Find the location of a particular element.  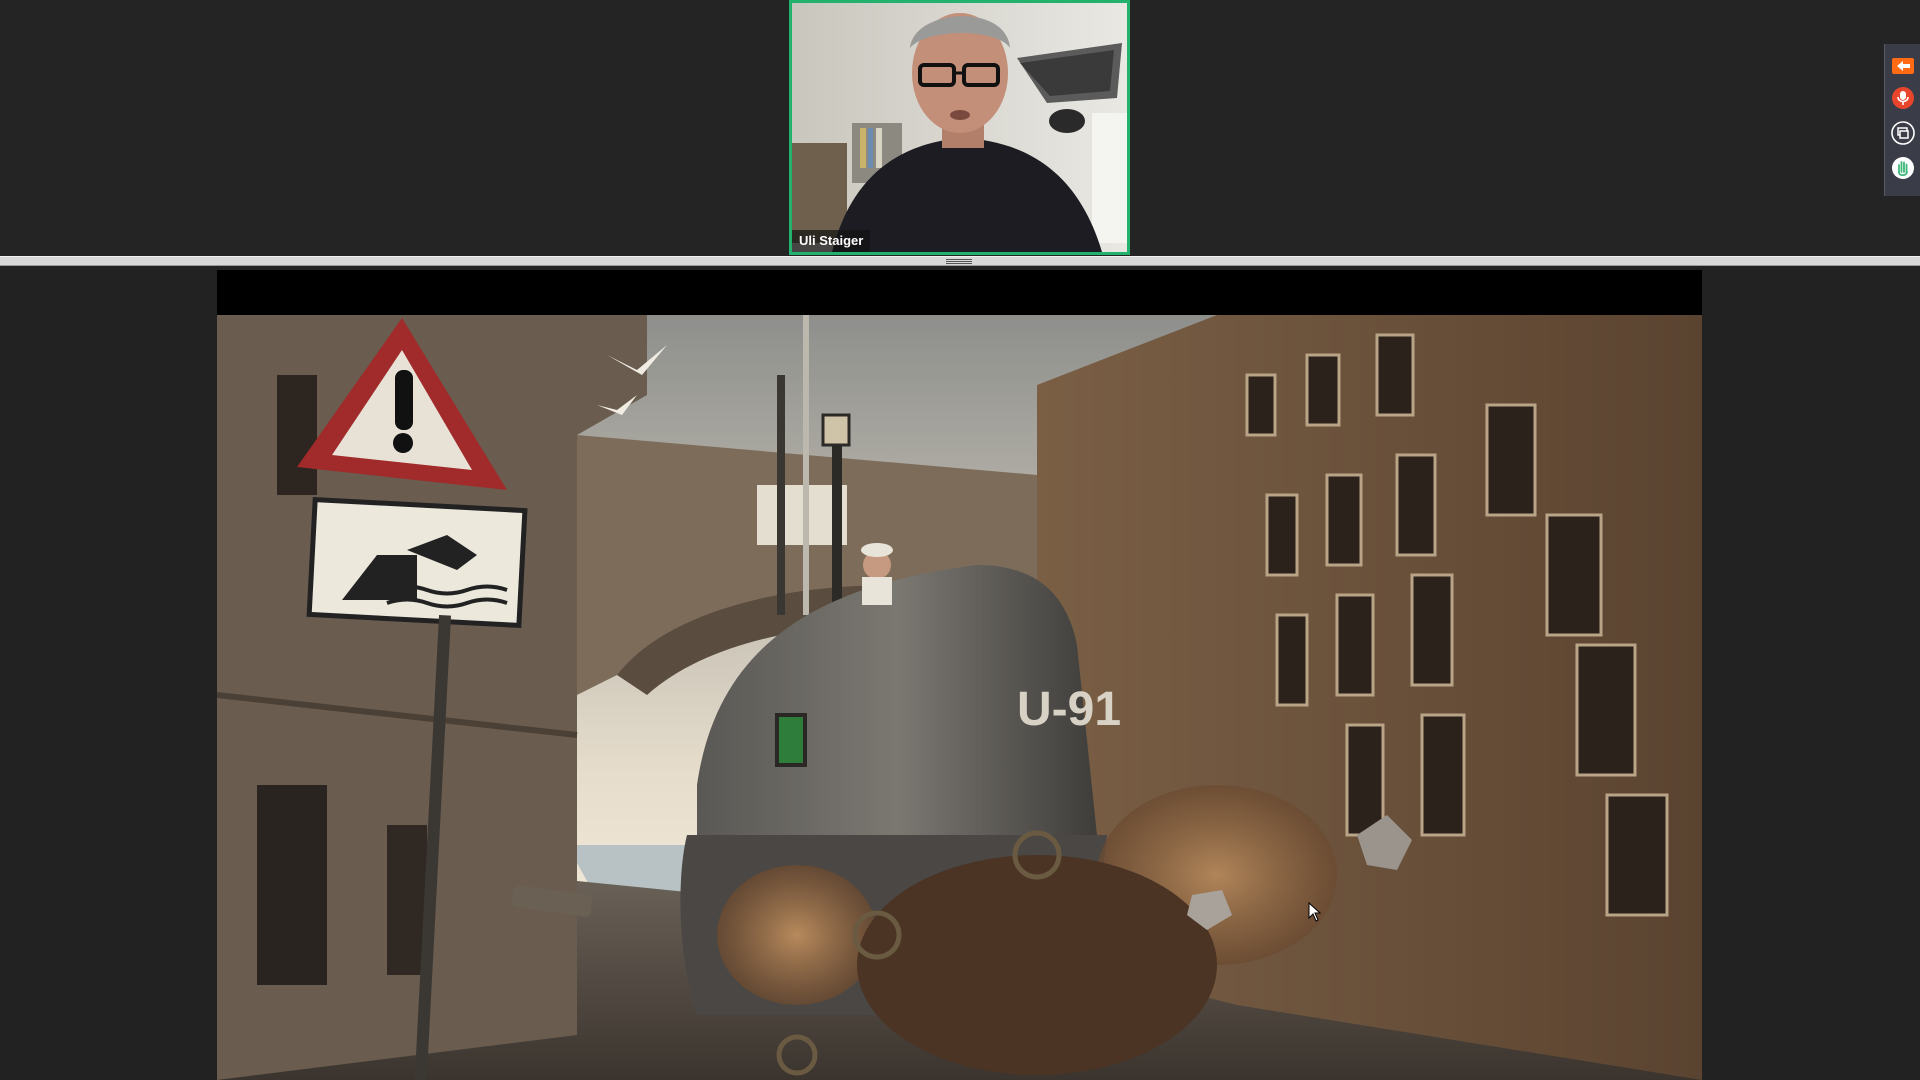

participant-video-tile: Uli Staiger is located at coordinates (959, 127).